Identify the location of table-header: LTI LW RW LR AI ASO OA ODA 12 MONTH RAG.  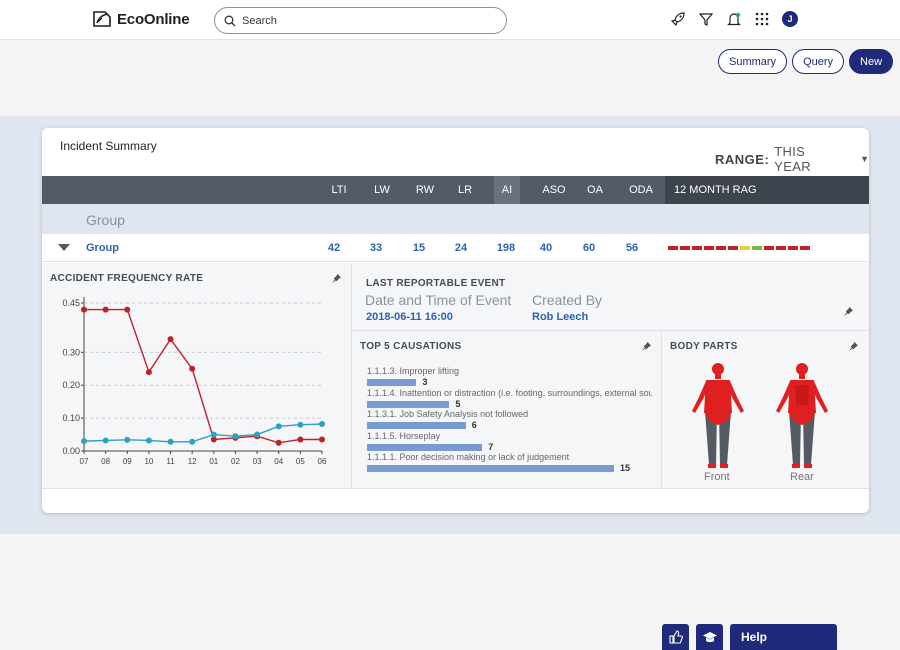
(455, 190).